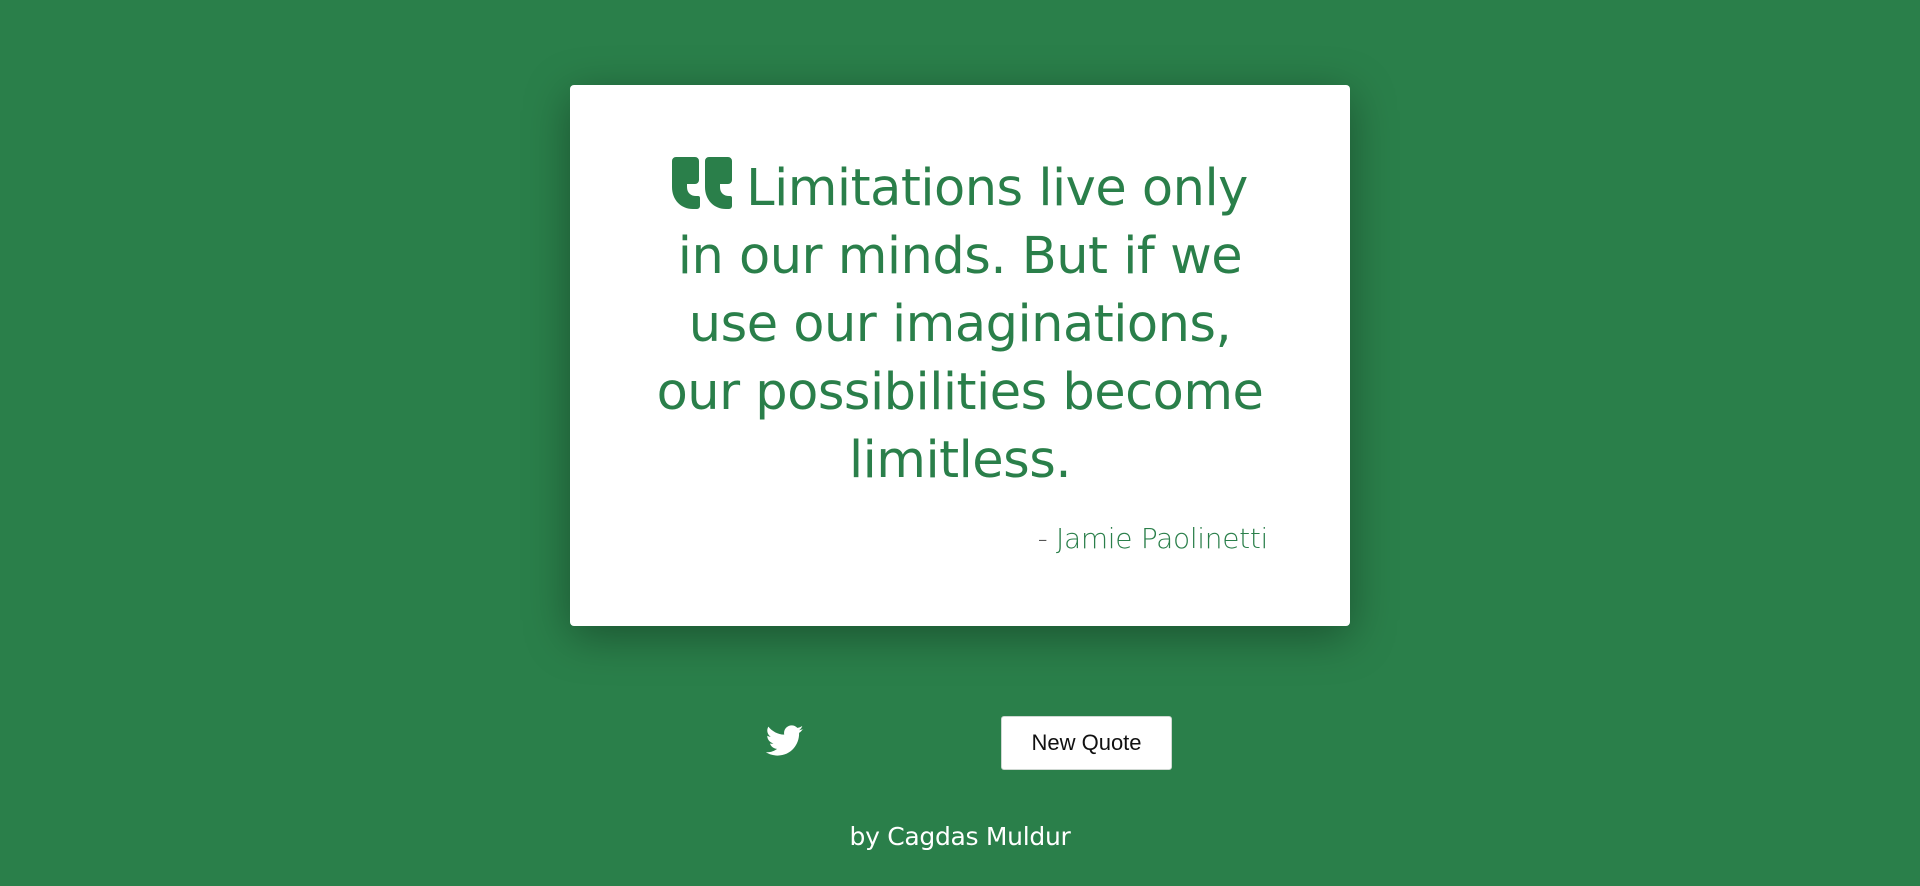 Image resolution: width=1920 pixels, height=886 pixels. Describe the element at coordinates (960, 743) in the screenshot. I see `actions-bar: New Quote` at that location.